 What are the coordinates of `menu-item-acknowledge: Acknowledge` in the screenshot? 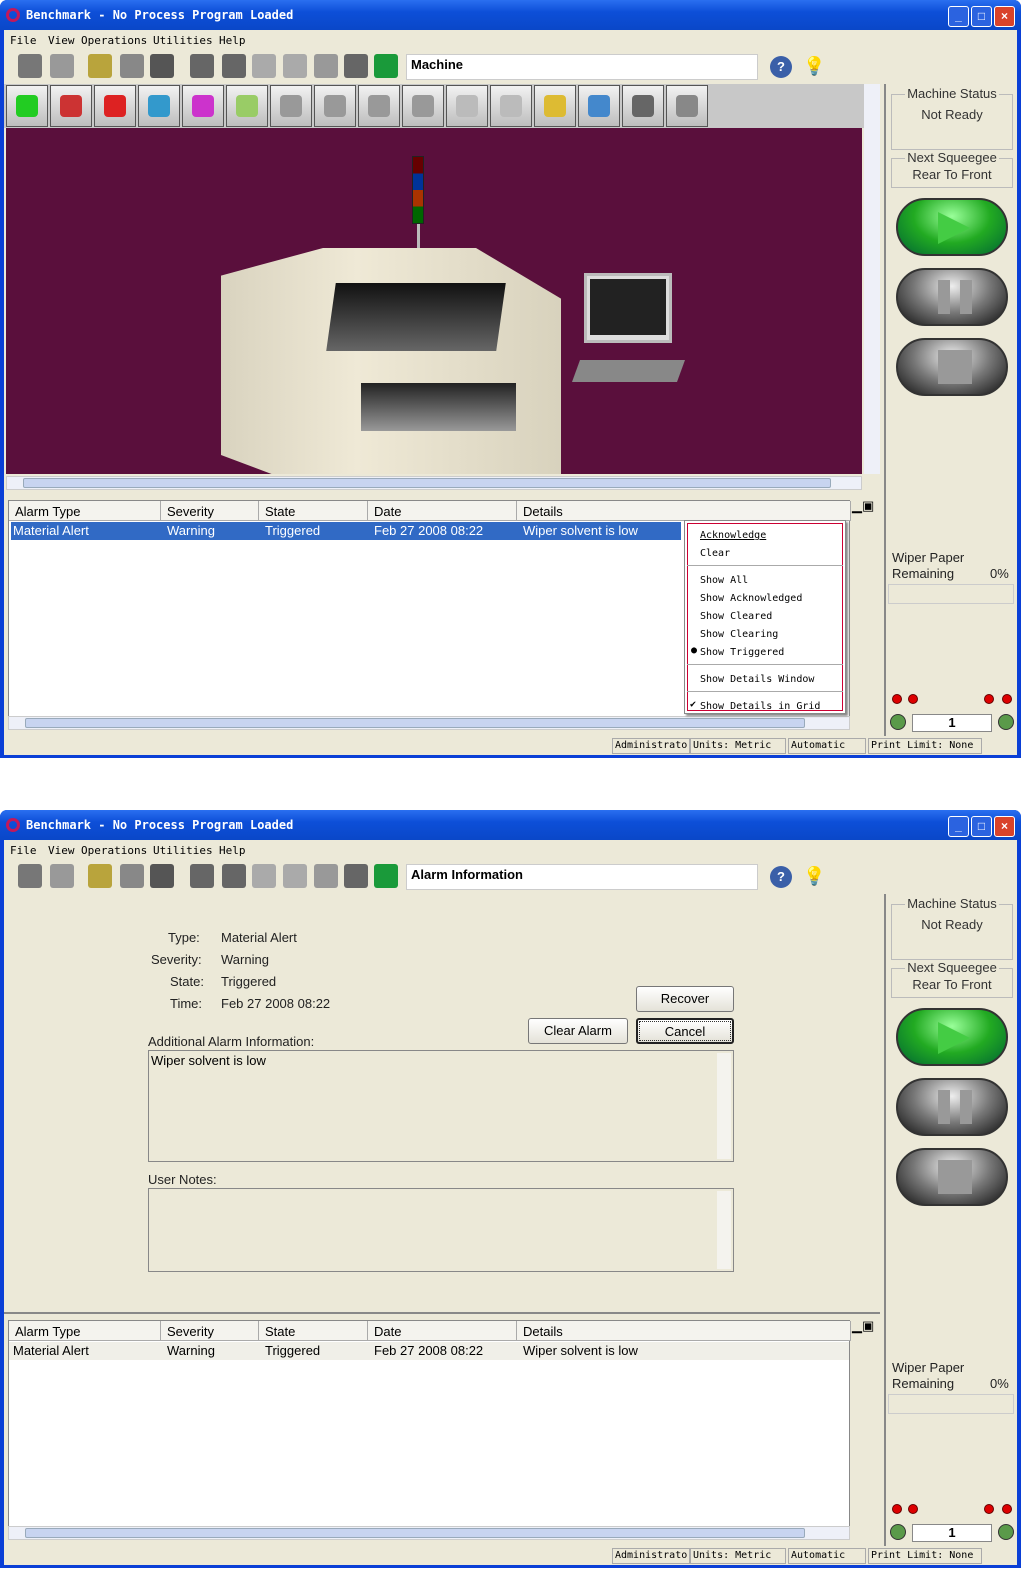 It's located at (733, 535).